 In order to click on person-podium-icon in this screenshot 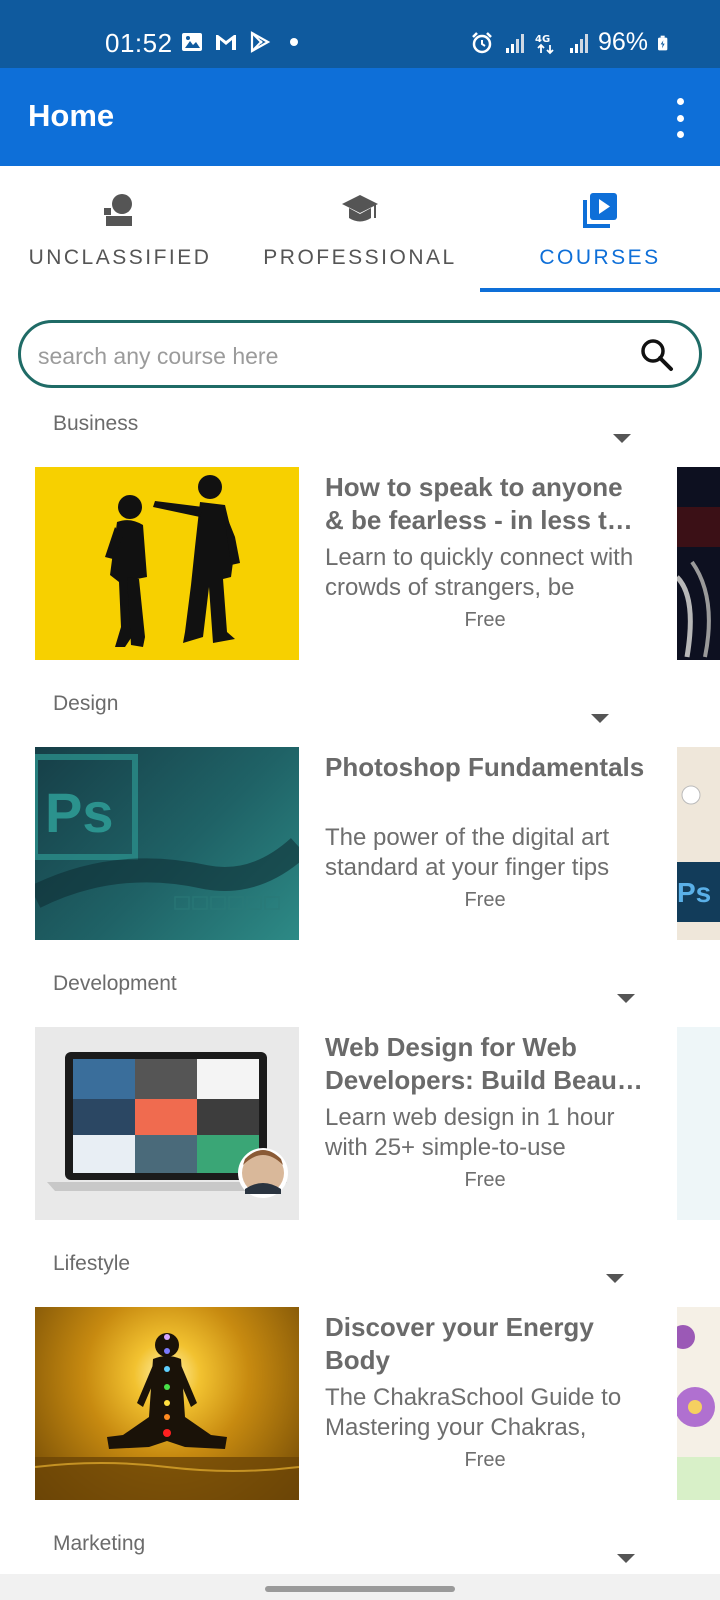, I will do `click(118, 210)`.